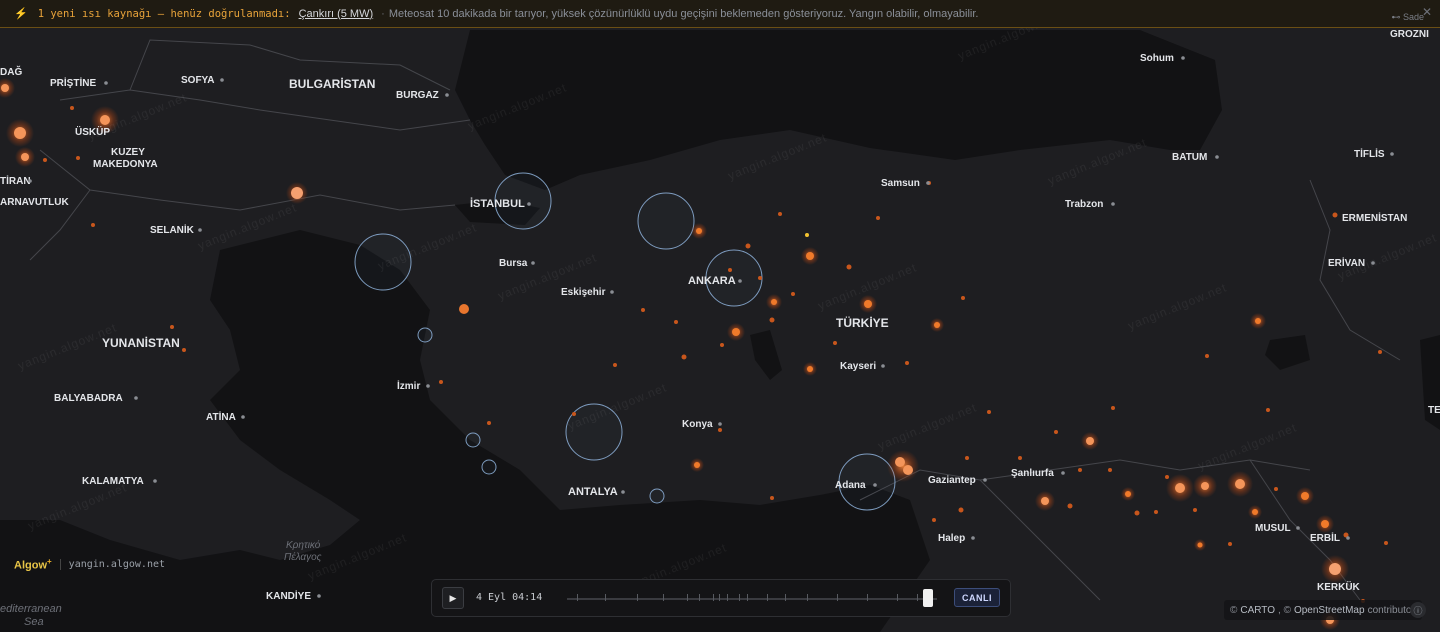  I want to click on country-label-turkey: TÜRKİYE, so click(862, 322).